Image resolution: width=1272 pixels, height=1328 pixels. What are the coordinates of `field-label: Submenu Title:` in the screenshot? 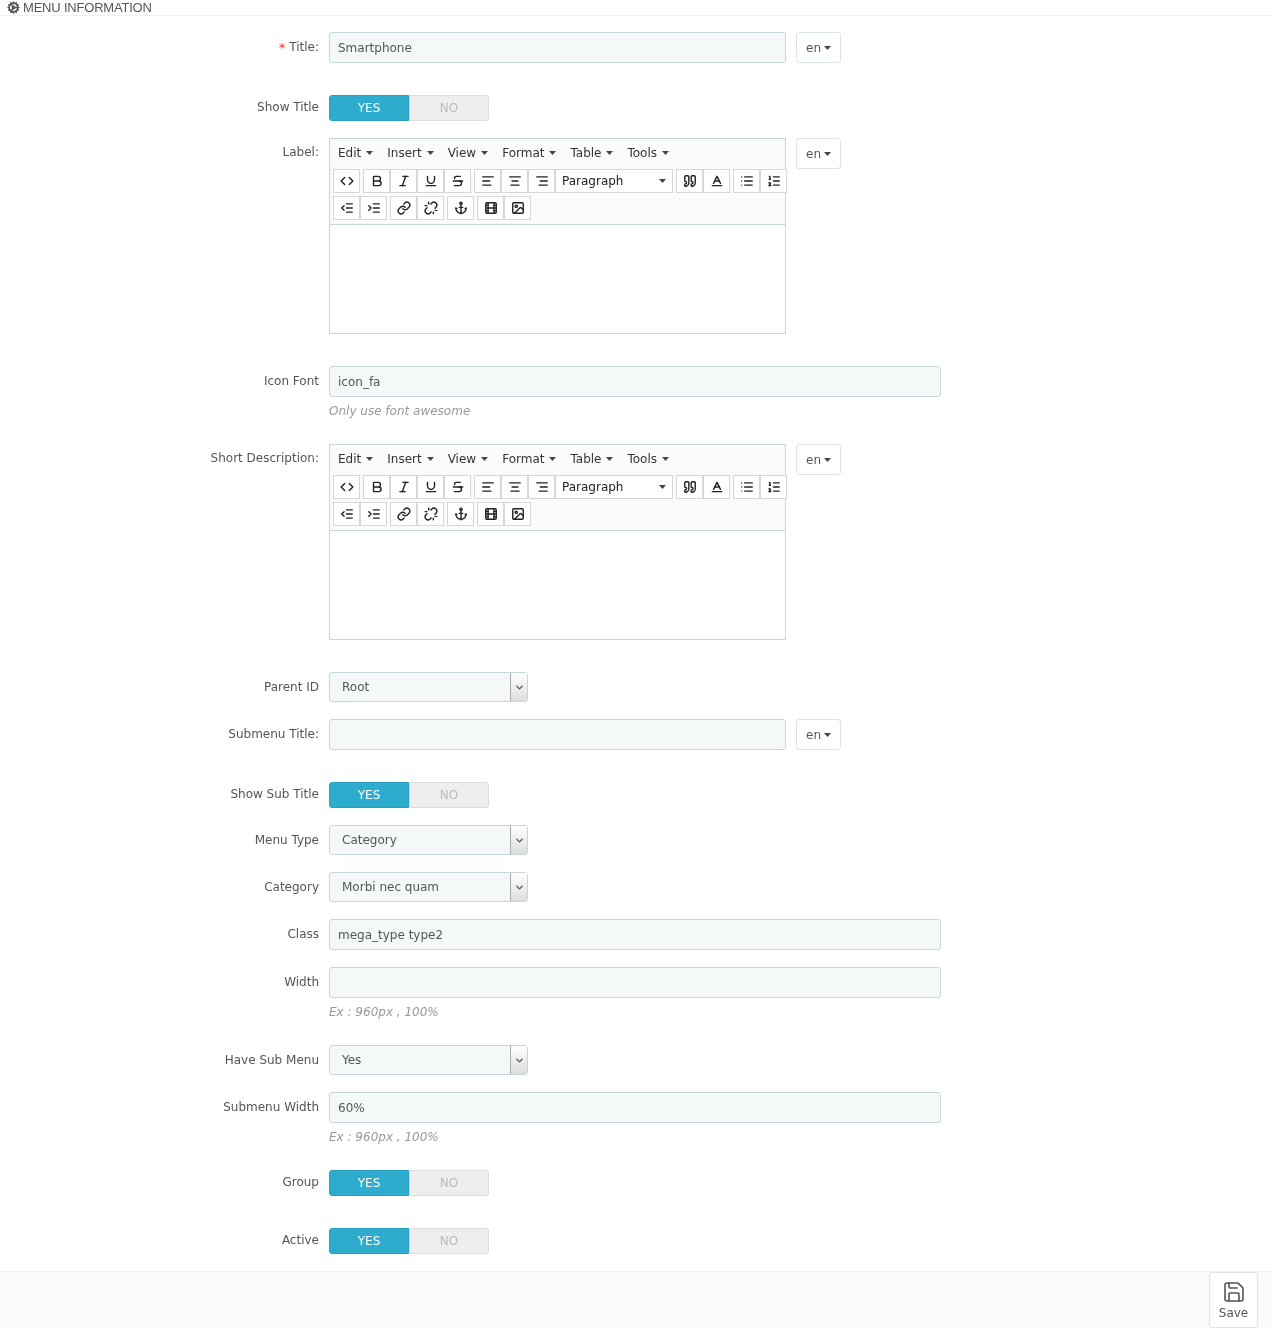 It's located at (273, 734).